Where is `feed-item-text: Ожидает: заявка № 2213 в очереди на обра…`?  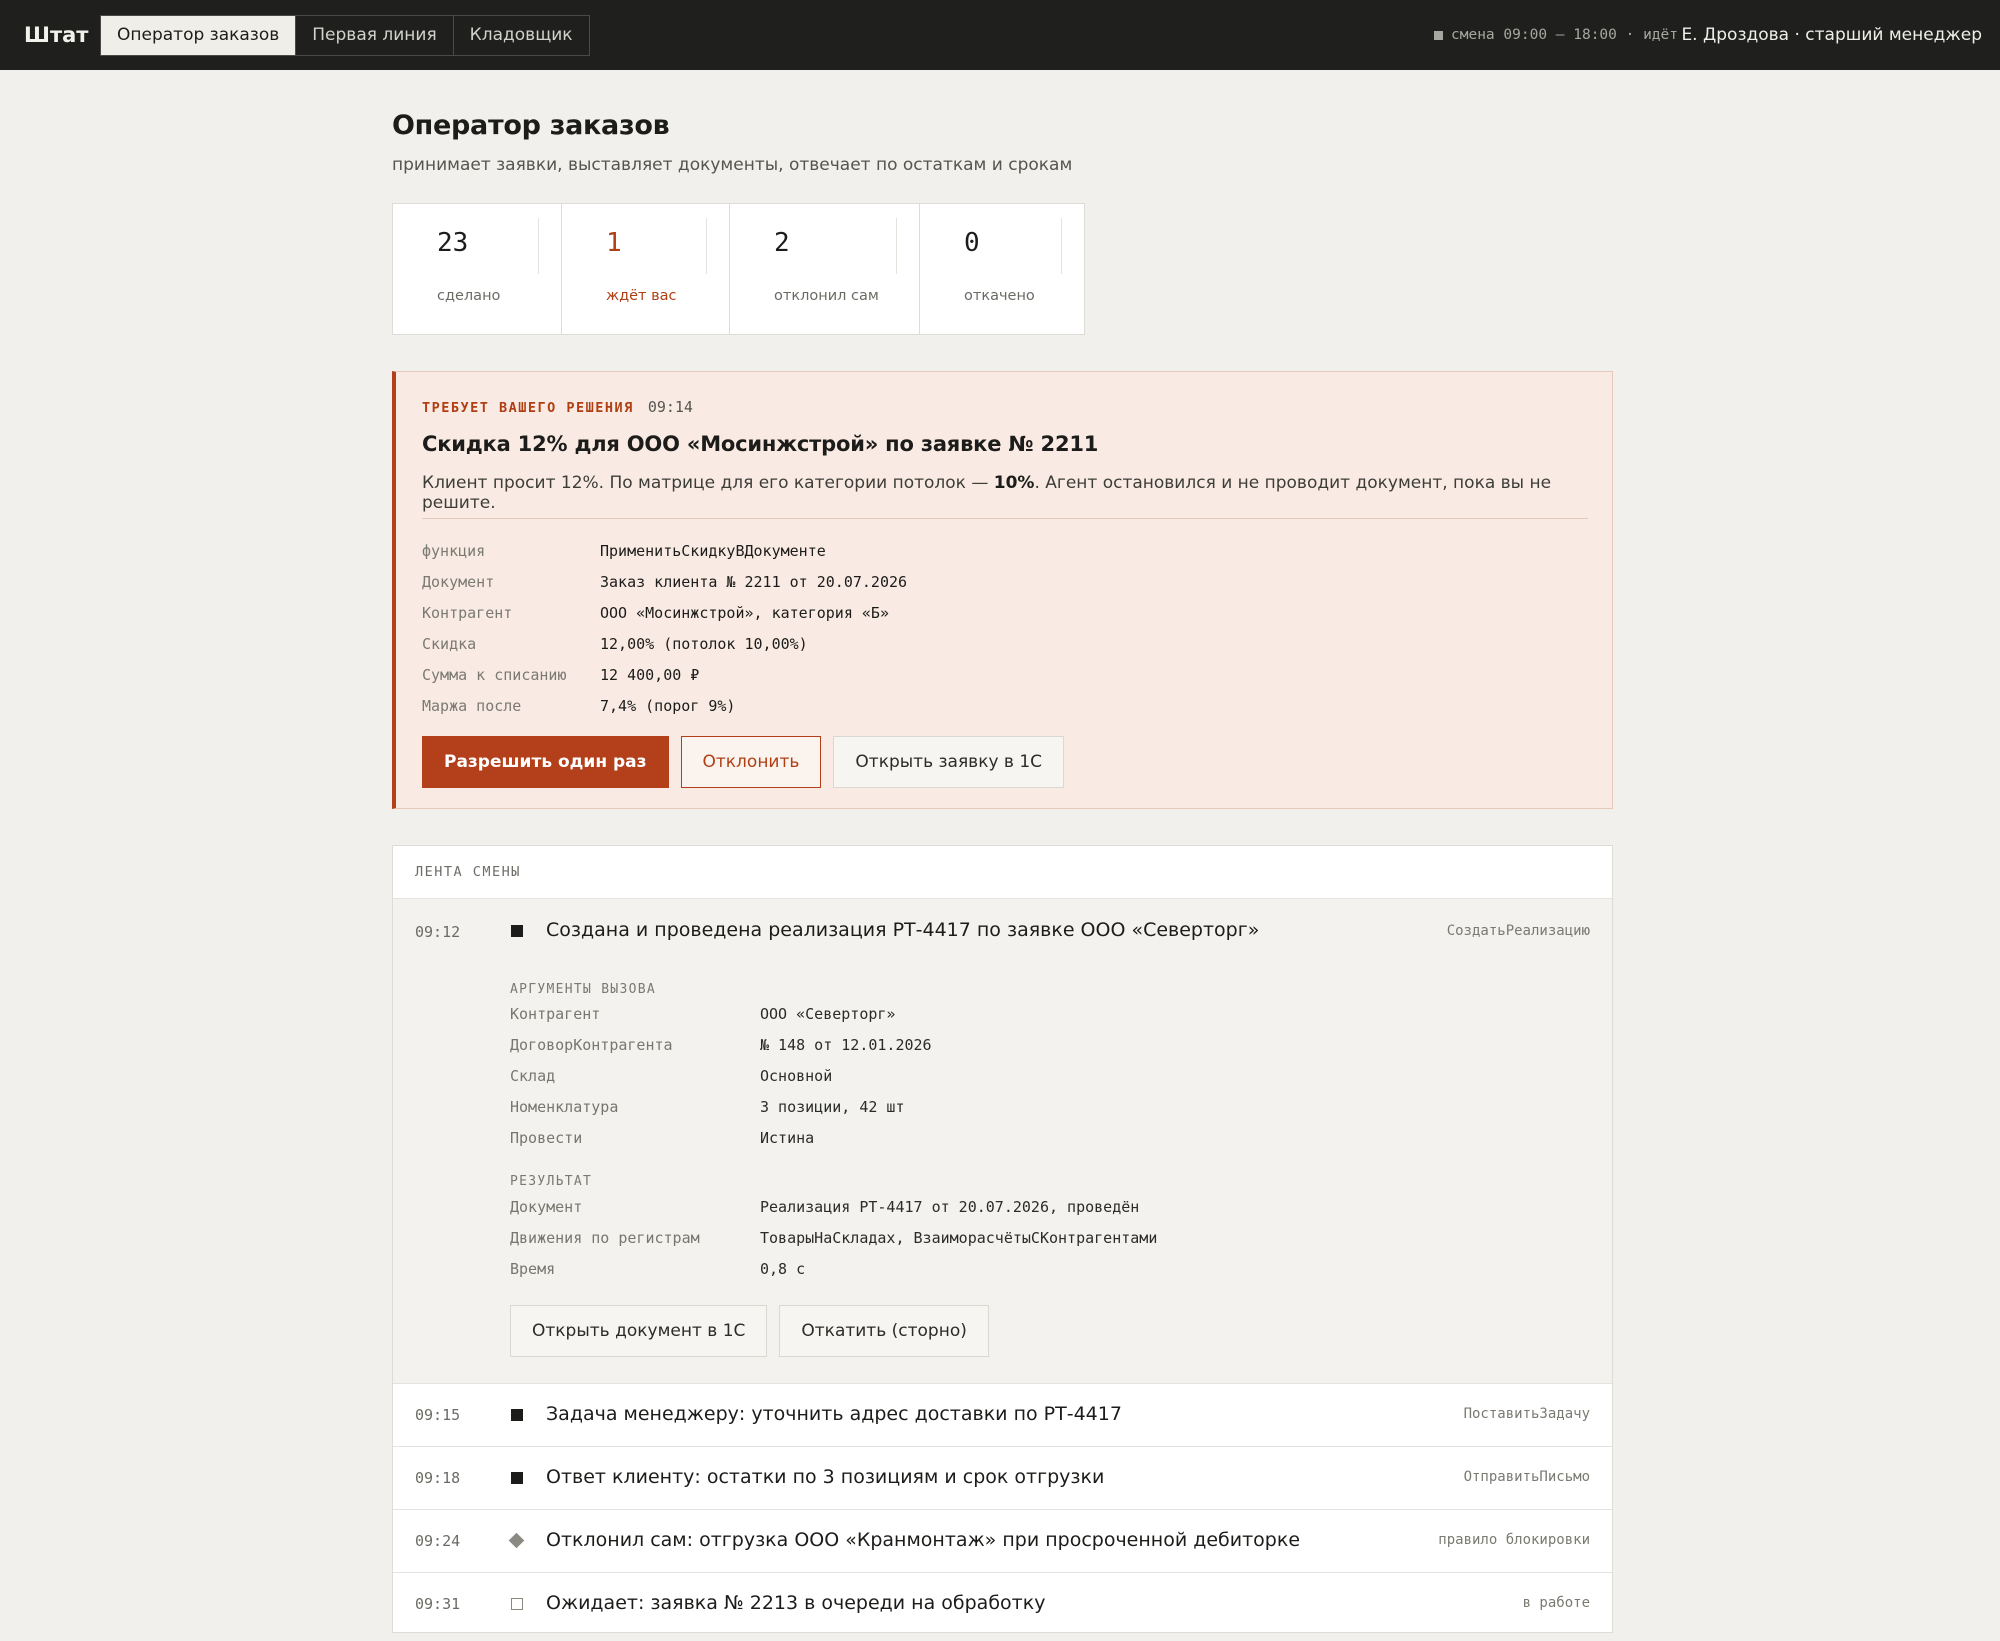 feed-item-text: Ожидает: заявка № 2213 в очереди на обра… is located at coordinates (796, 1603).